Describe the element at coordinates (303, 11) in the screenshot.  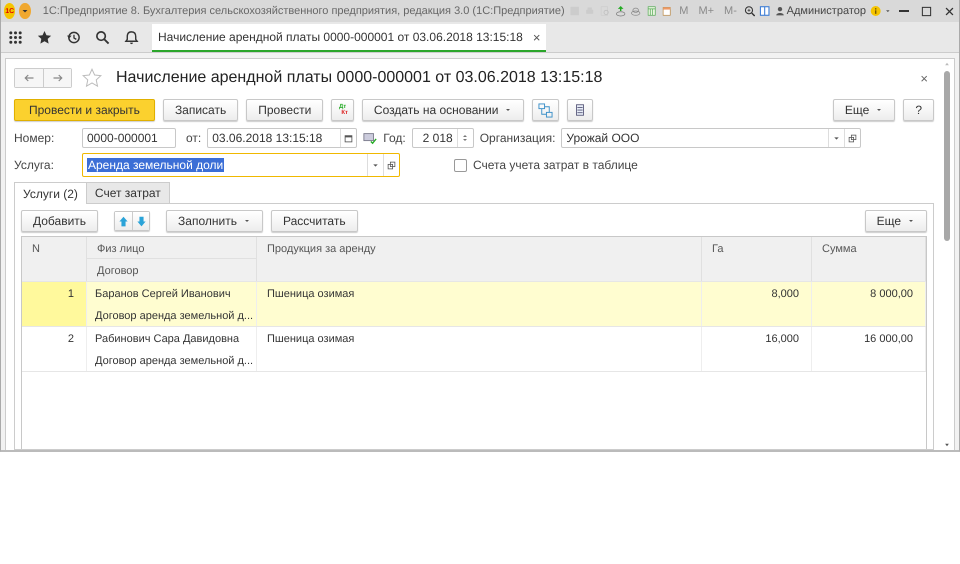
I see `window-title: 1С:Предприятие 8. Бухгалтерия сельскохозяйственного предприятия, редакция 3.0 (1С:Предприятие)` at that location.